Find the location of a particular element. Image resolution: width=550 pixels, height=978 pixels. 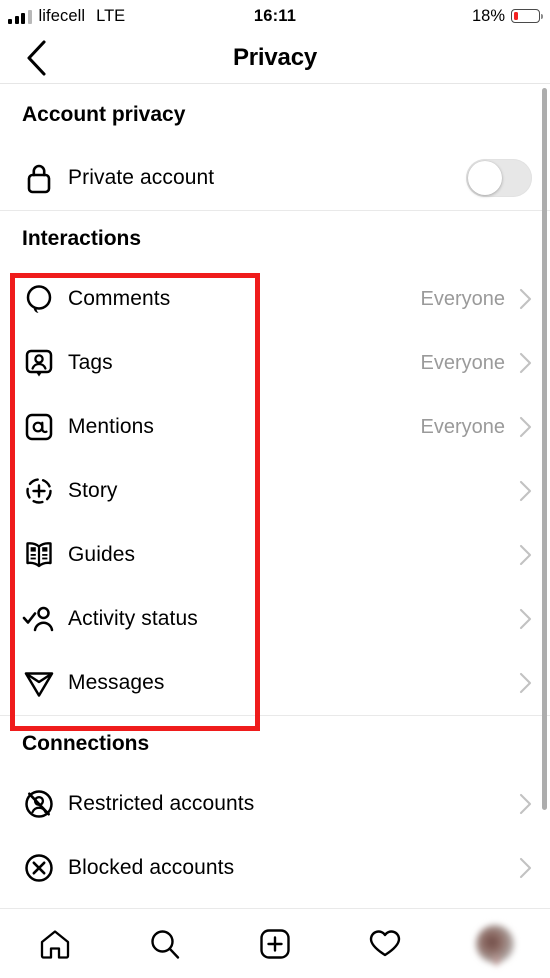

battery-icon is located at coordinates (527, 16).